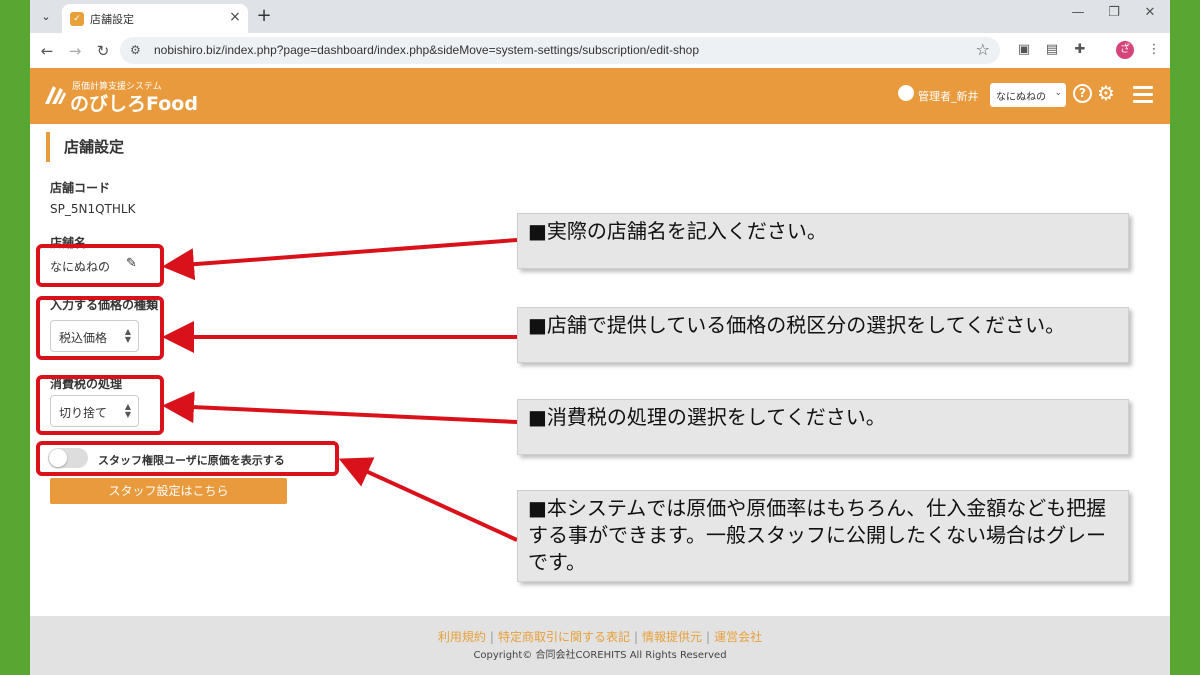 The height and width of the screenshot is (675, 1200). I want to click on footer-links: 利用規約 | 特定商取引に関する表記 | 情報提供元 | 運営会社, so click(600, 637).